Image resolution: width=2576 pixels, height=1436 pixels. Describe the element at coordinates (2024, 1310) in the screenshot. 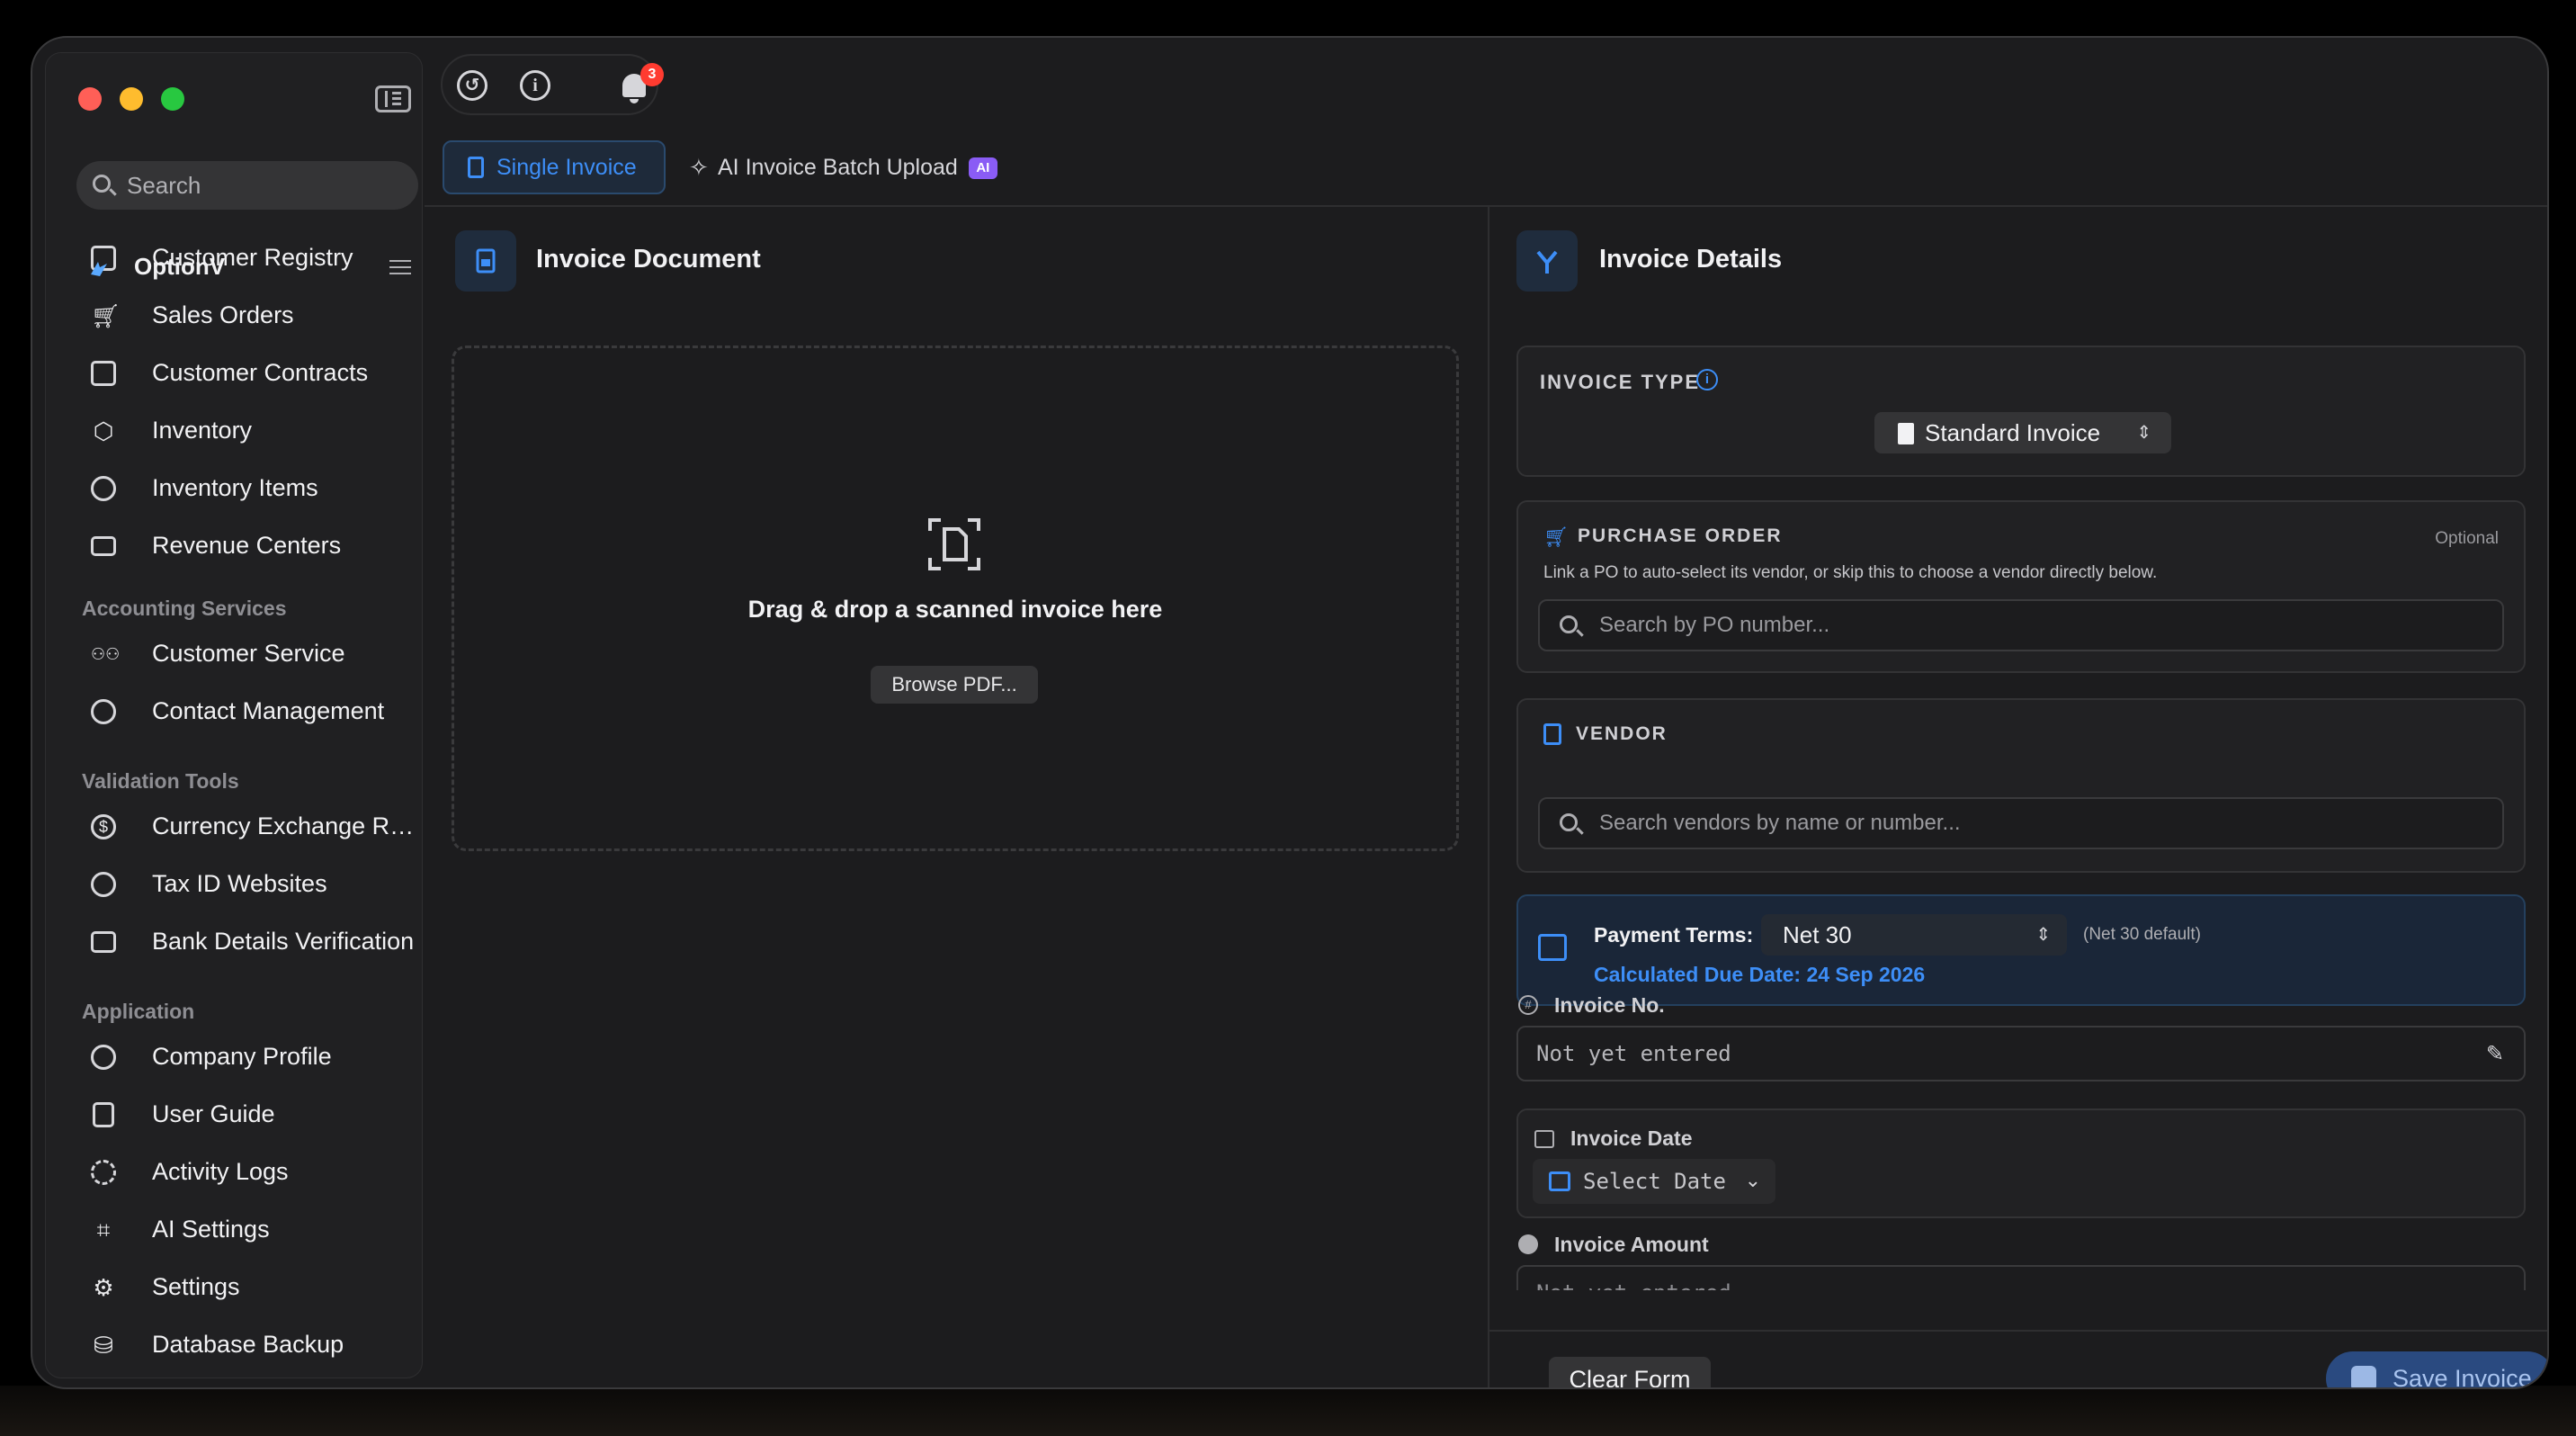

I see `scroll-fade` at that location.